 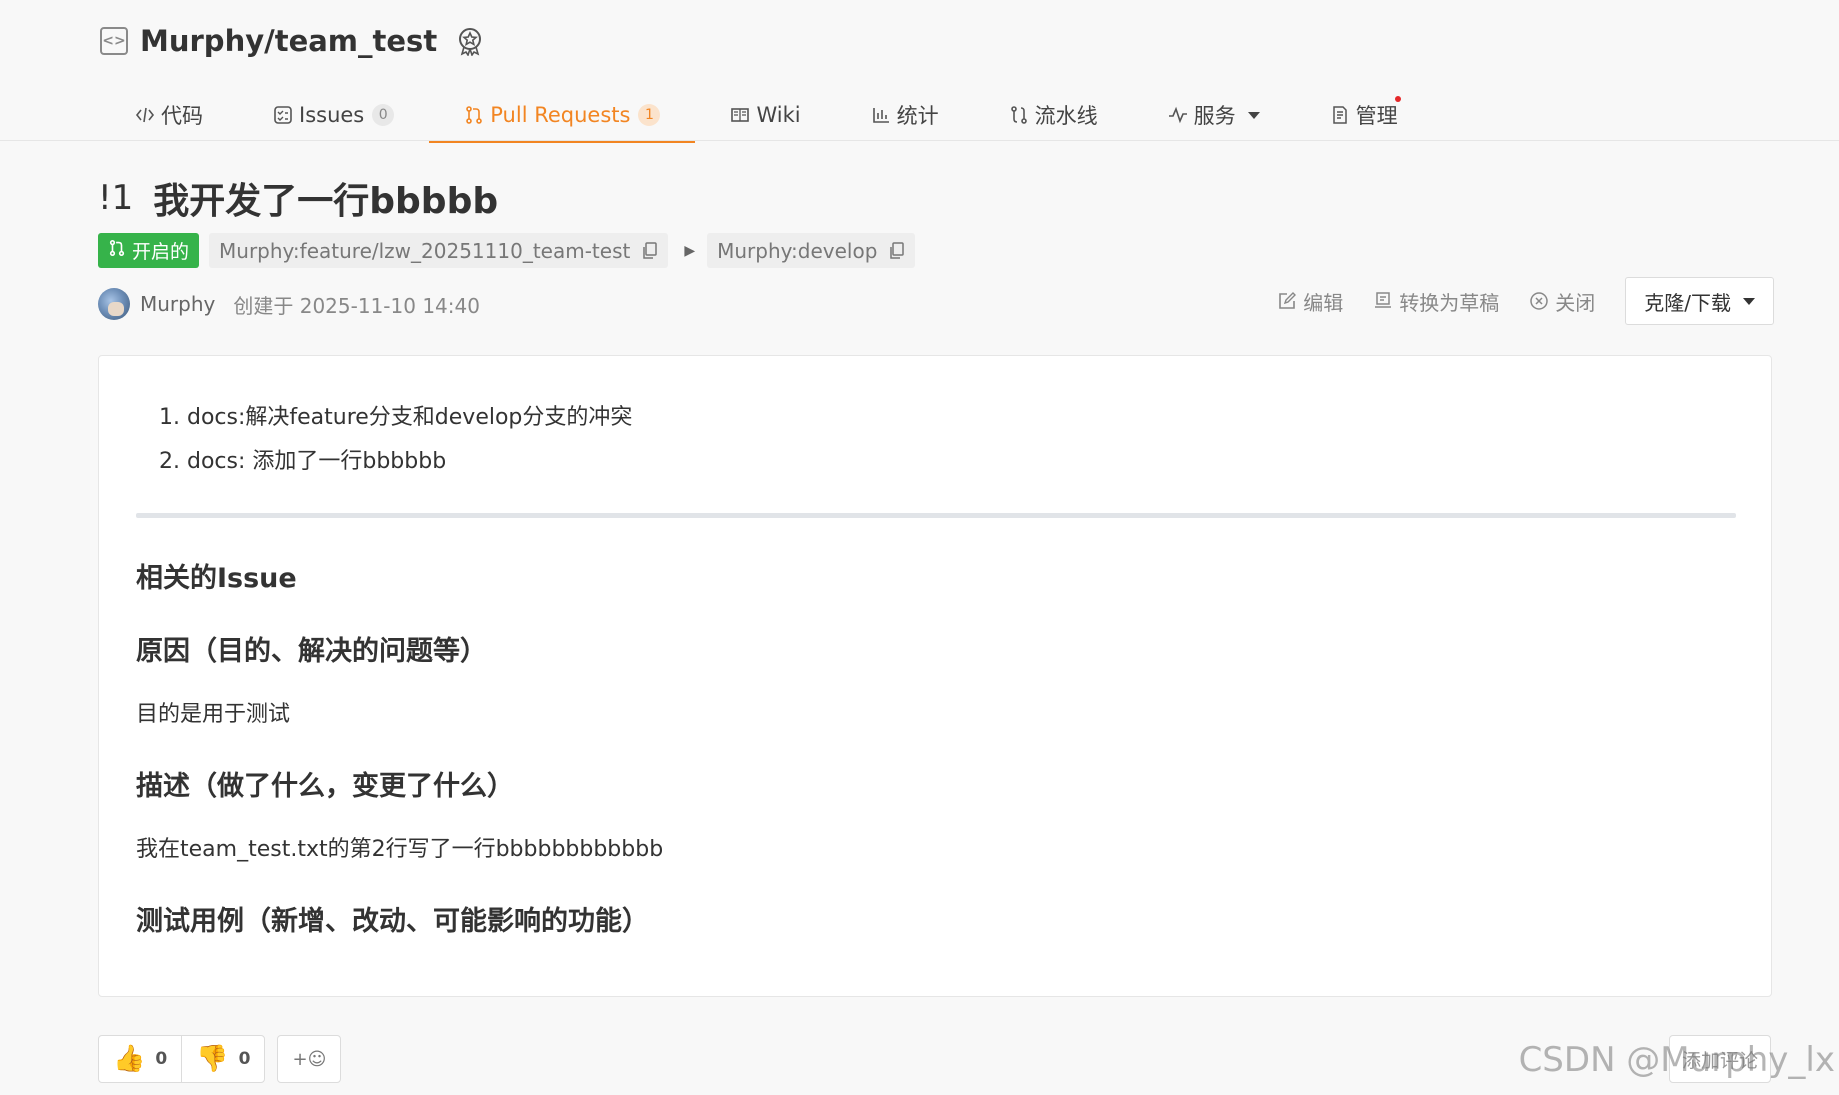 What do you see at coordinates (129, 1059) in the screenshot?
I see `thumbs-up-icon: 👍` at bounding box center [129, 1059].